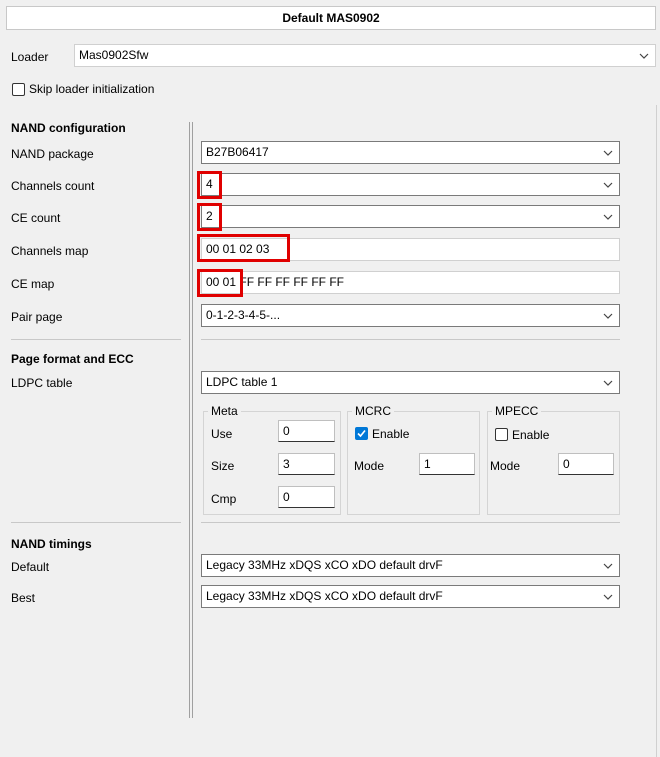  What do you see at coordinates (505, 466) in the screenshot?
I see `mpecc-mode-label: Mode` at bounding box center [505, 466].